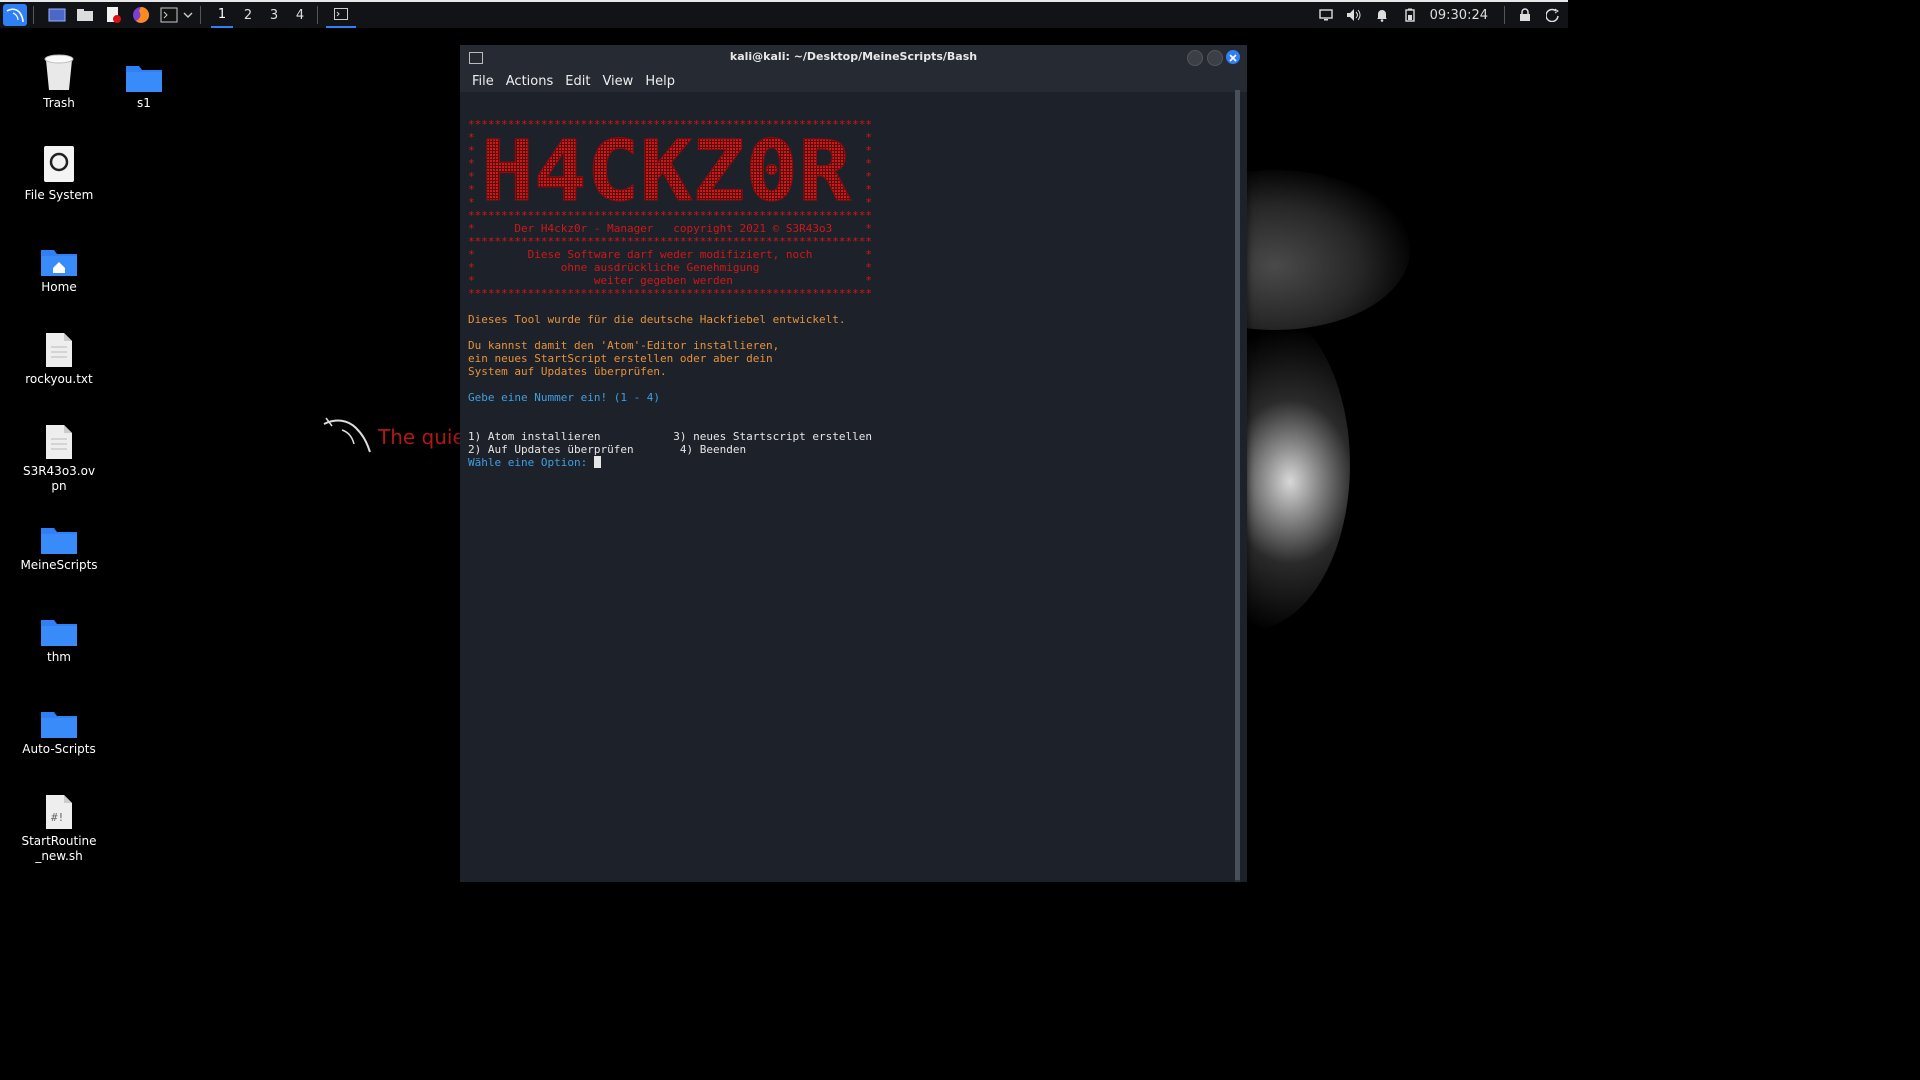 This screenshot has height=1080, width=1920. Describe the element at coordinates (144, 103) in the screenshot. I see `desktop-icon-label: s1` at that location.